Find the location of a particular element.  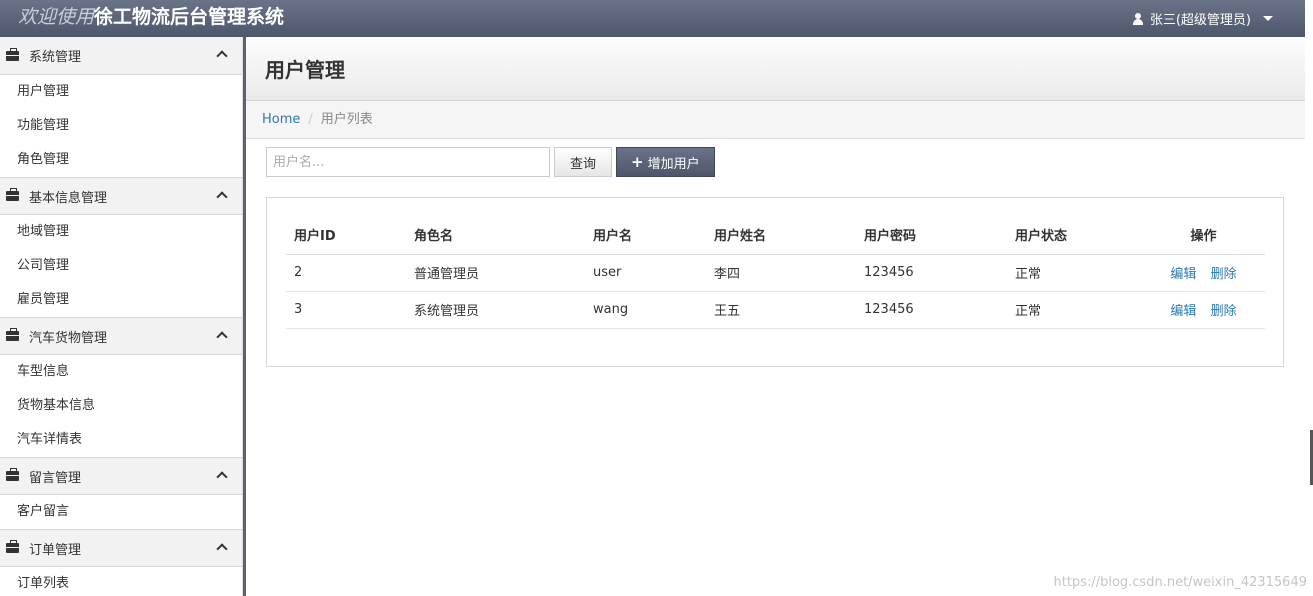

toolbar: 查询 + 增加用户 is located at coordinates (490, 162).